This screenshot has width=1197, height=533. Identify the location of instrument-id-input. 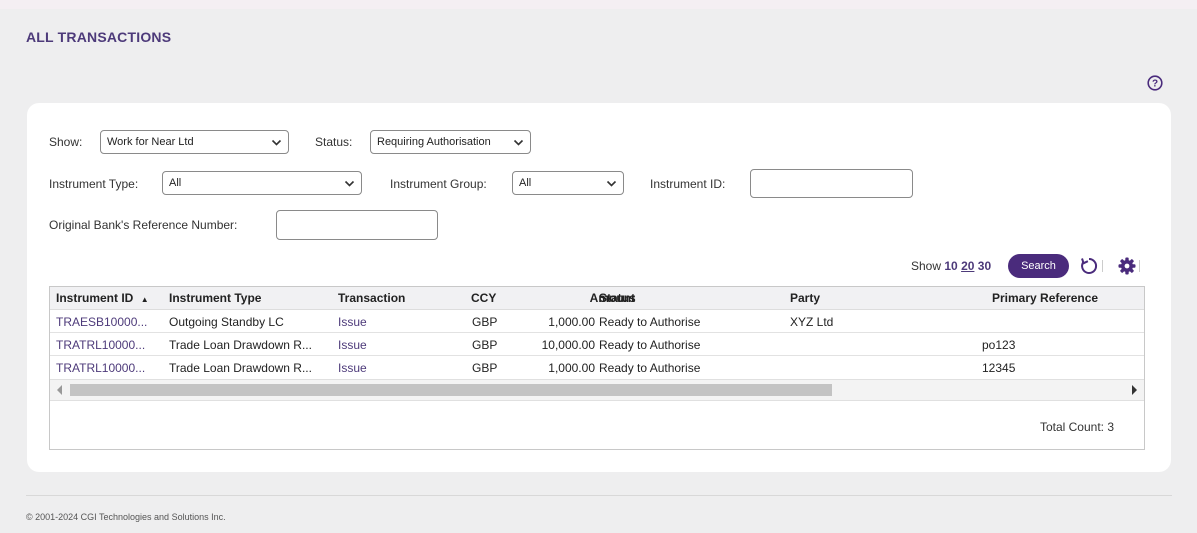
(831, 183).